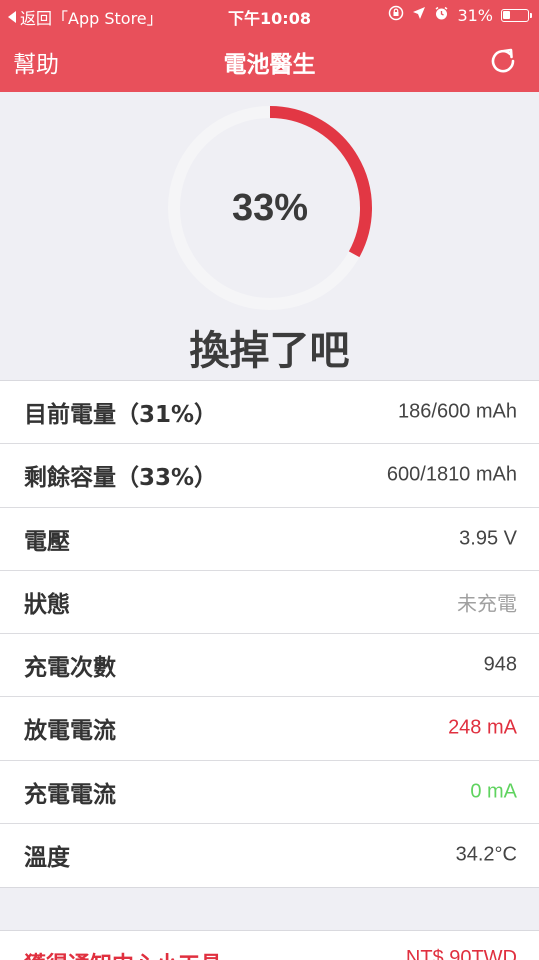 The height and width of the screenshot is (960, 539). I want to click on info-row-discharge-current: 放電電流 248 mA, so click(269, 729).